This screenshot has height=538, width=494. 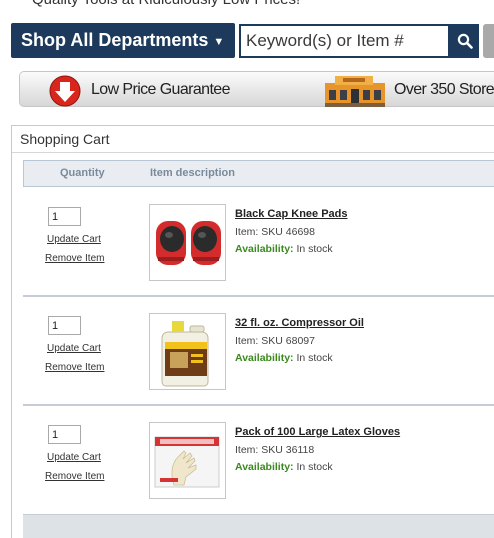 I want to click on search-icon, so click(x=465, y=41).